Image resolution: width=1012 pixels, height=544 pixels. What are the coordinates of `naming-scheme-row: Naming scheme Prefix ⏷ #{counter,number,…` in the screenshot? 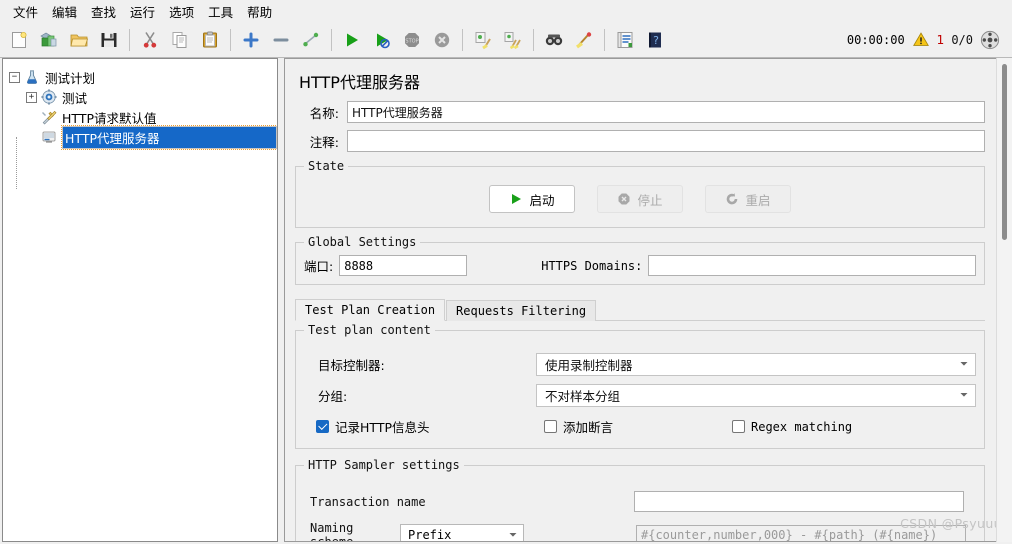 It's located at (640, 531).